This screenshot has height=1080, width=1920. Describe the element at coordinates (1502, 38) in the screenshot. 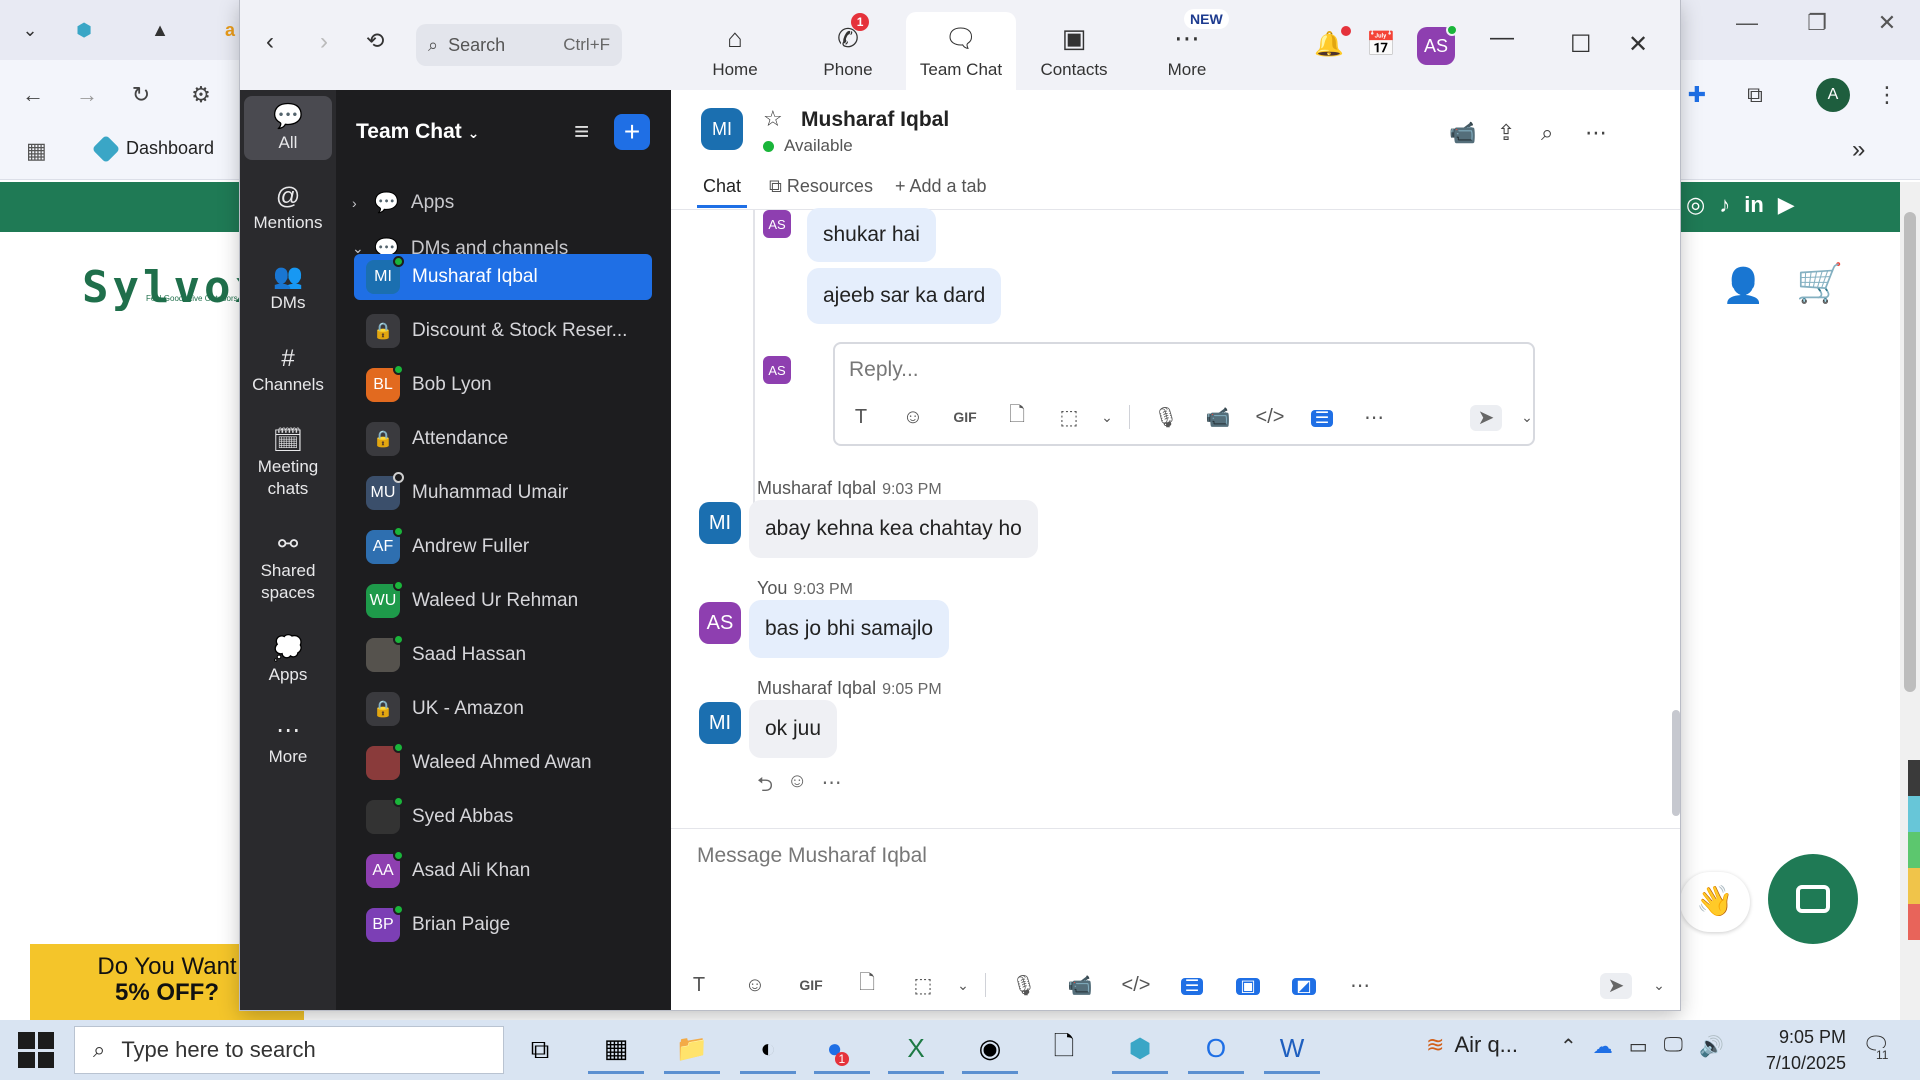

I see `minimize-icon: —` at that location.